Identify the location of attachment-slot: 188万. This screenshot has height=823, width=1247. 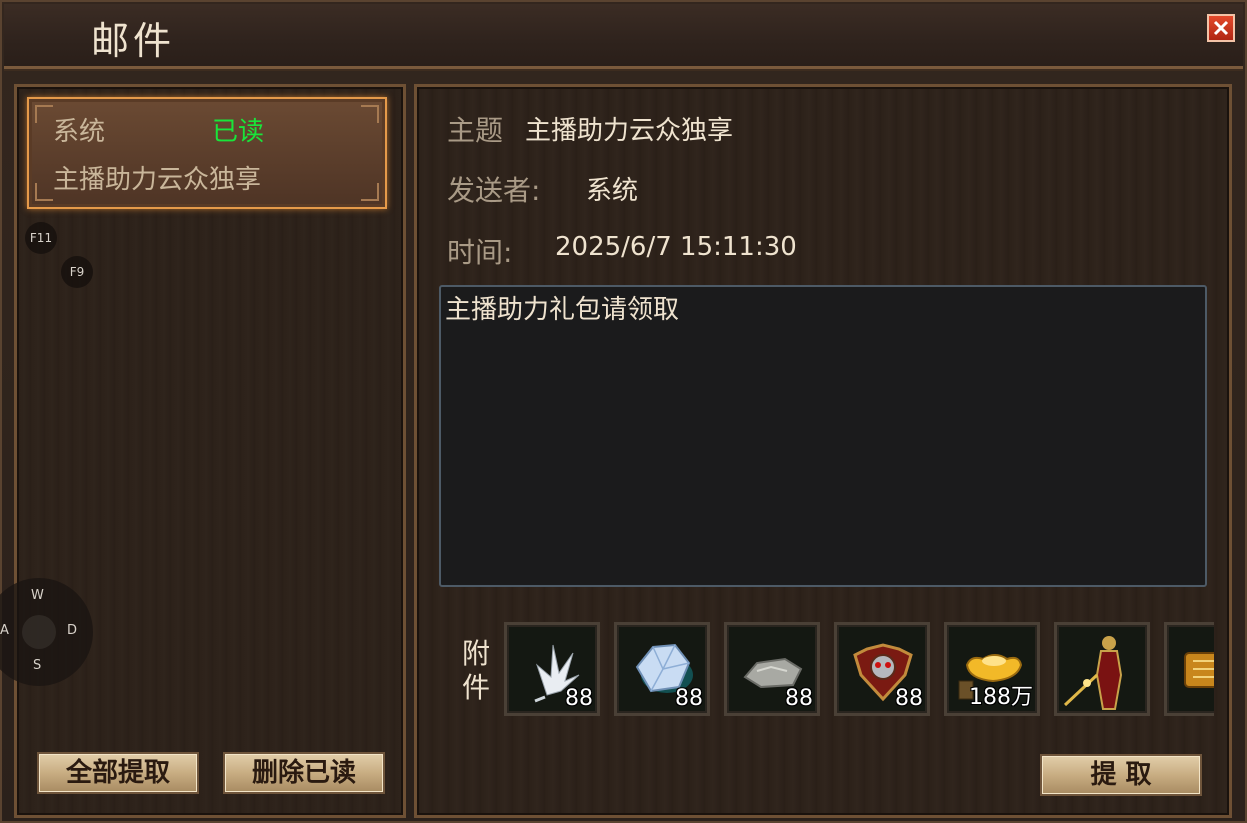
(992, 669).